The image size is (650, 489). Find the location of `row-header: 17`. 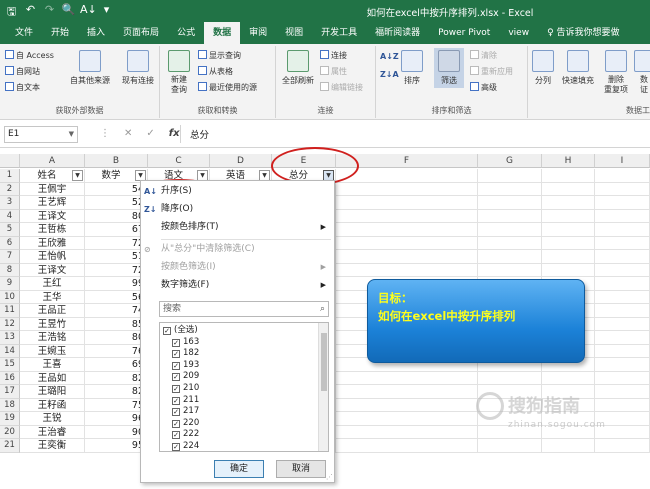

row-header: 17 is located at coordinates (10, 392).